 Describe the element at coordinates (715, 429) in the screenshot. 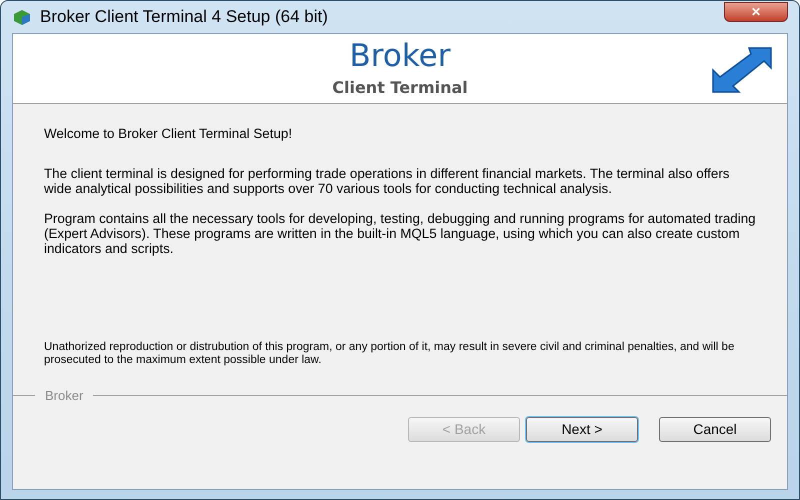

I see `wizard-button: Cancel` at that location.